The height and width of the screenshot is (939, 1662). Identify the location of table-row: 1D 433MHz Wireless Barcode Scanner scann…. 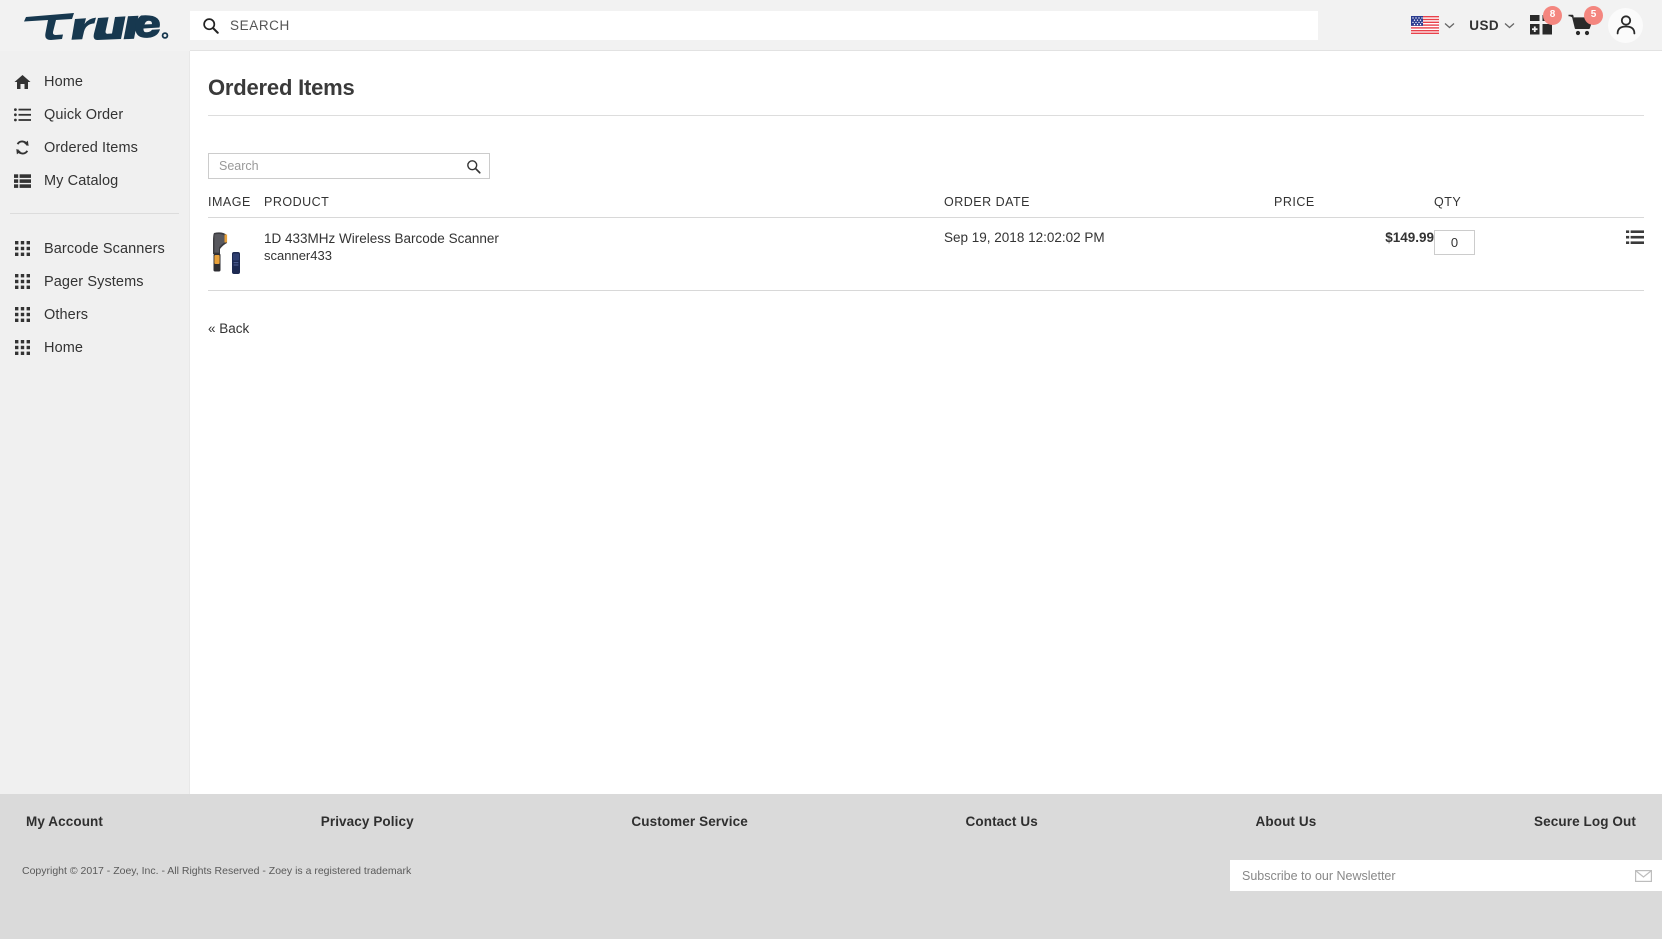
(926, 254).